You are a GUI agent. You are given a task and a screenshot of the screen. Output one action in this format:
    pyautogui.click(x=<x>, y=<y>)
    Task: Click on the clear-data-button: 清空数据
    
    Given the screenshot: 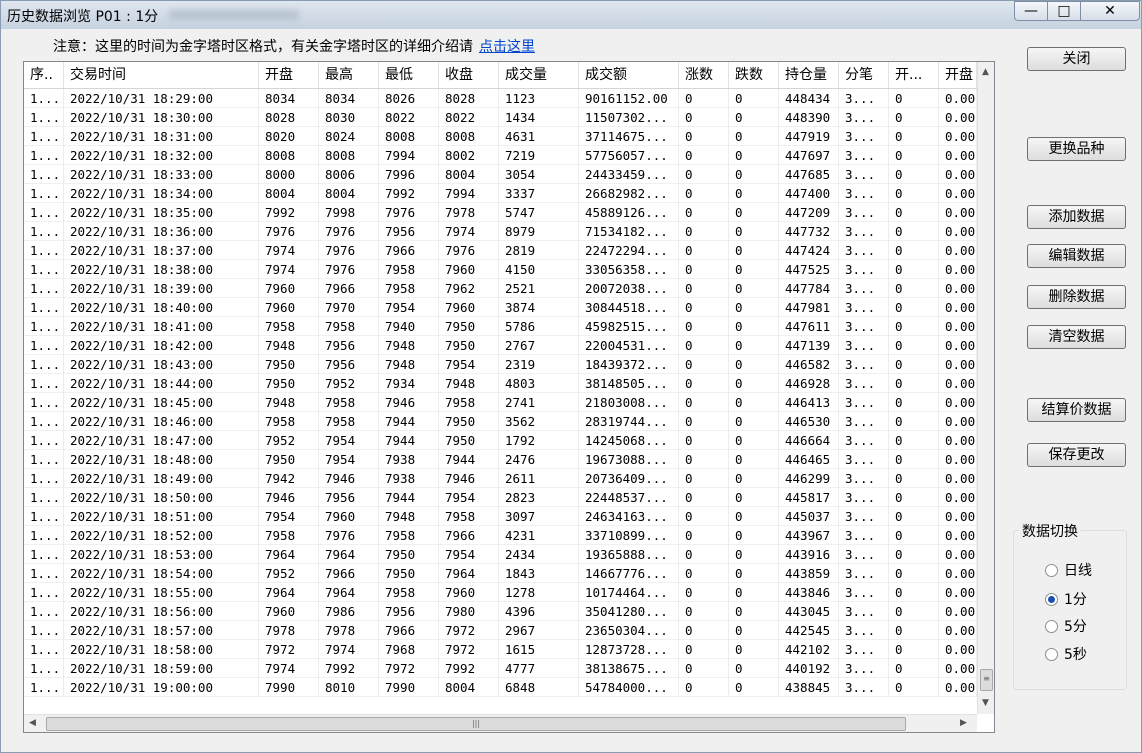 What is the action you would take?
    pyautogui.click(x=1076, y=337)
    